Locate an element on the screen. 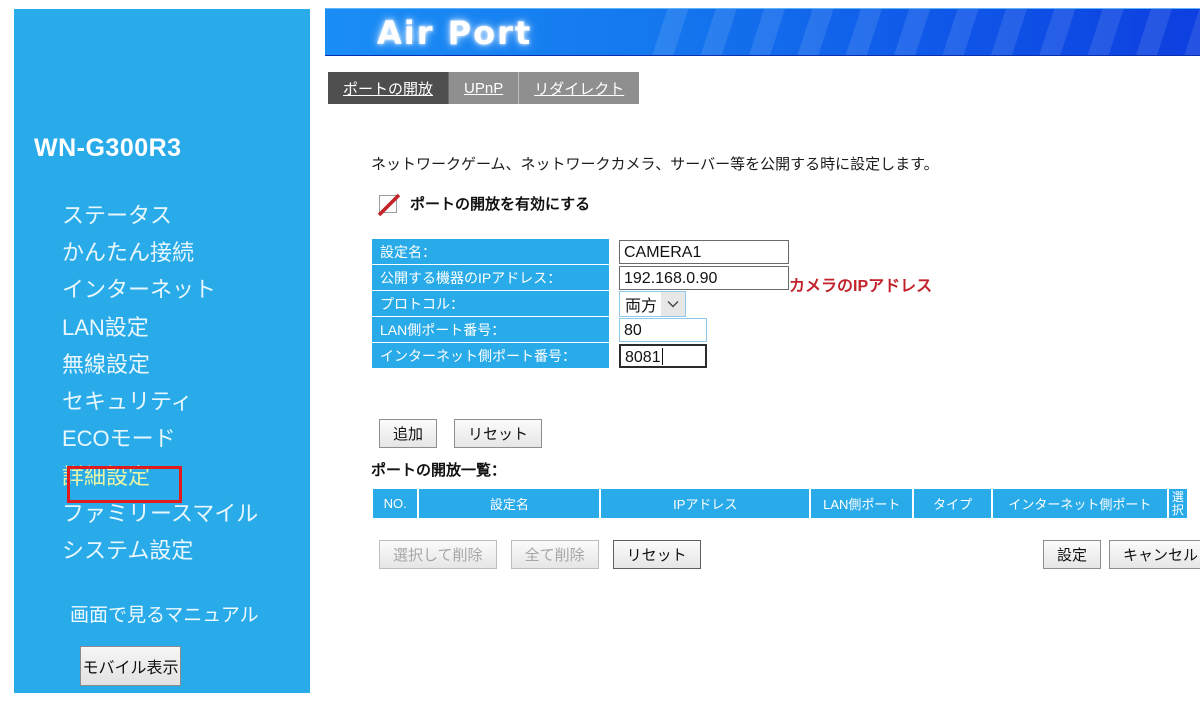 Image resolution: width=1200 pixels, height=702 pixels. form-value-cell-1: 192.168.0.90 is located at coordinates (700, 278).